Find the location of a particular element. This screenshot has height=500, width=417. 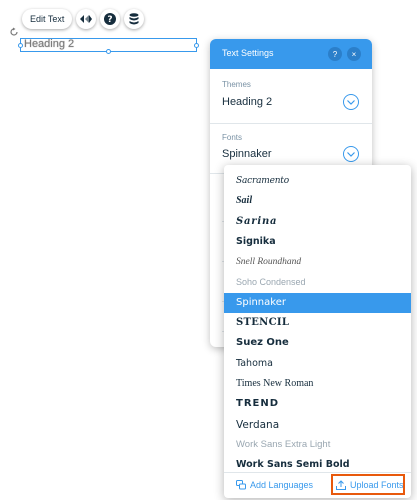

font-option: Sacramento is located at coordinates (317, 181).